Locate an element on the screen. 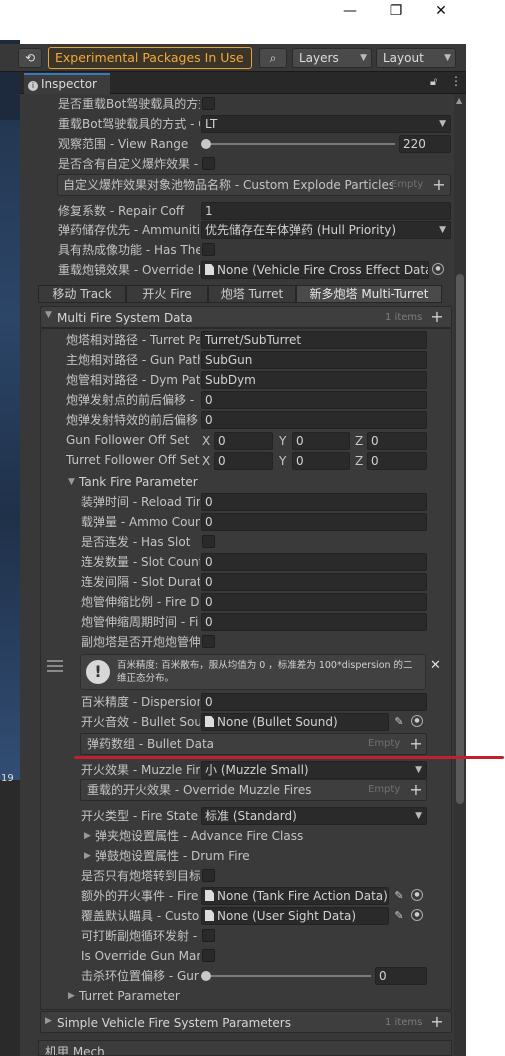 The height and width of the screenshot is (1056, 505). gun-follower-label: Gun Follower Off Set is located at coordinates (128, 440).